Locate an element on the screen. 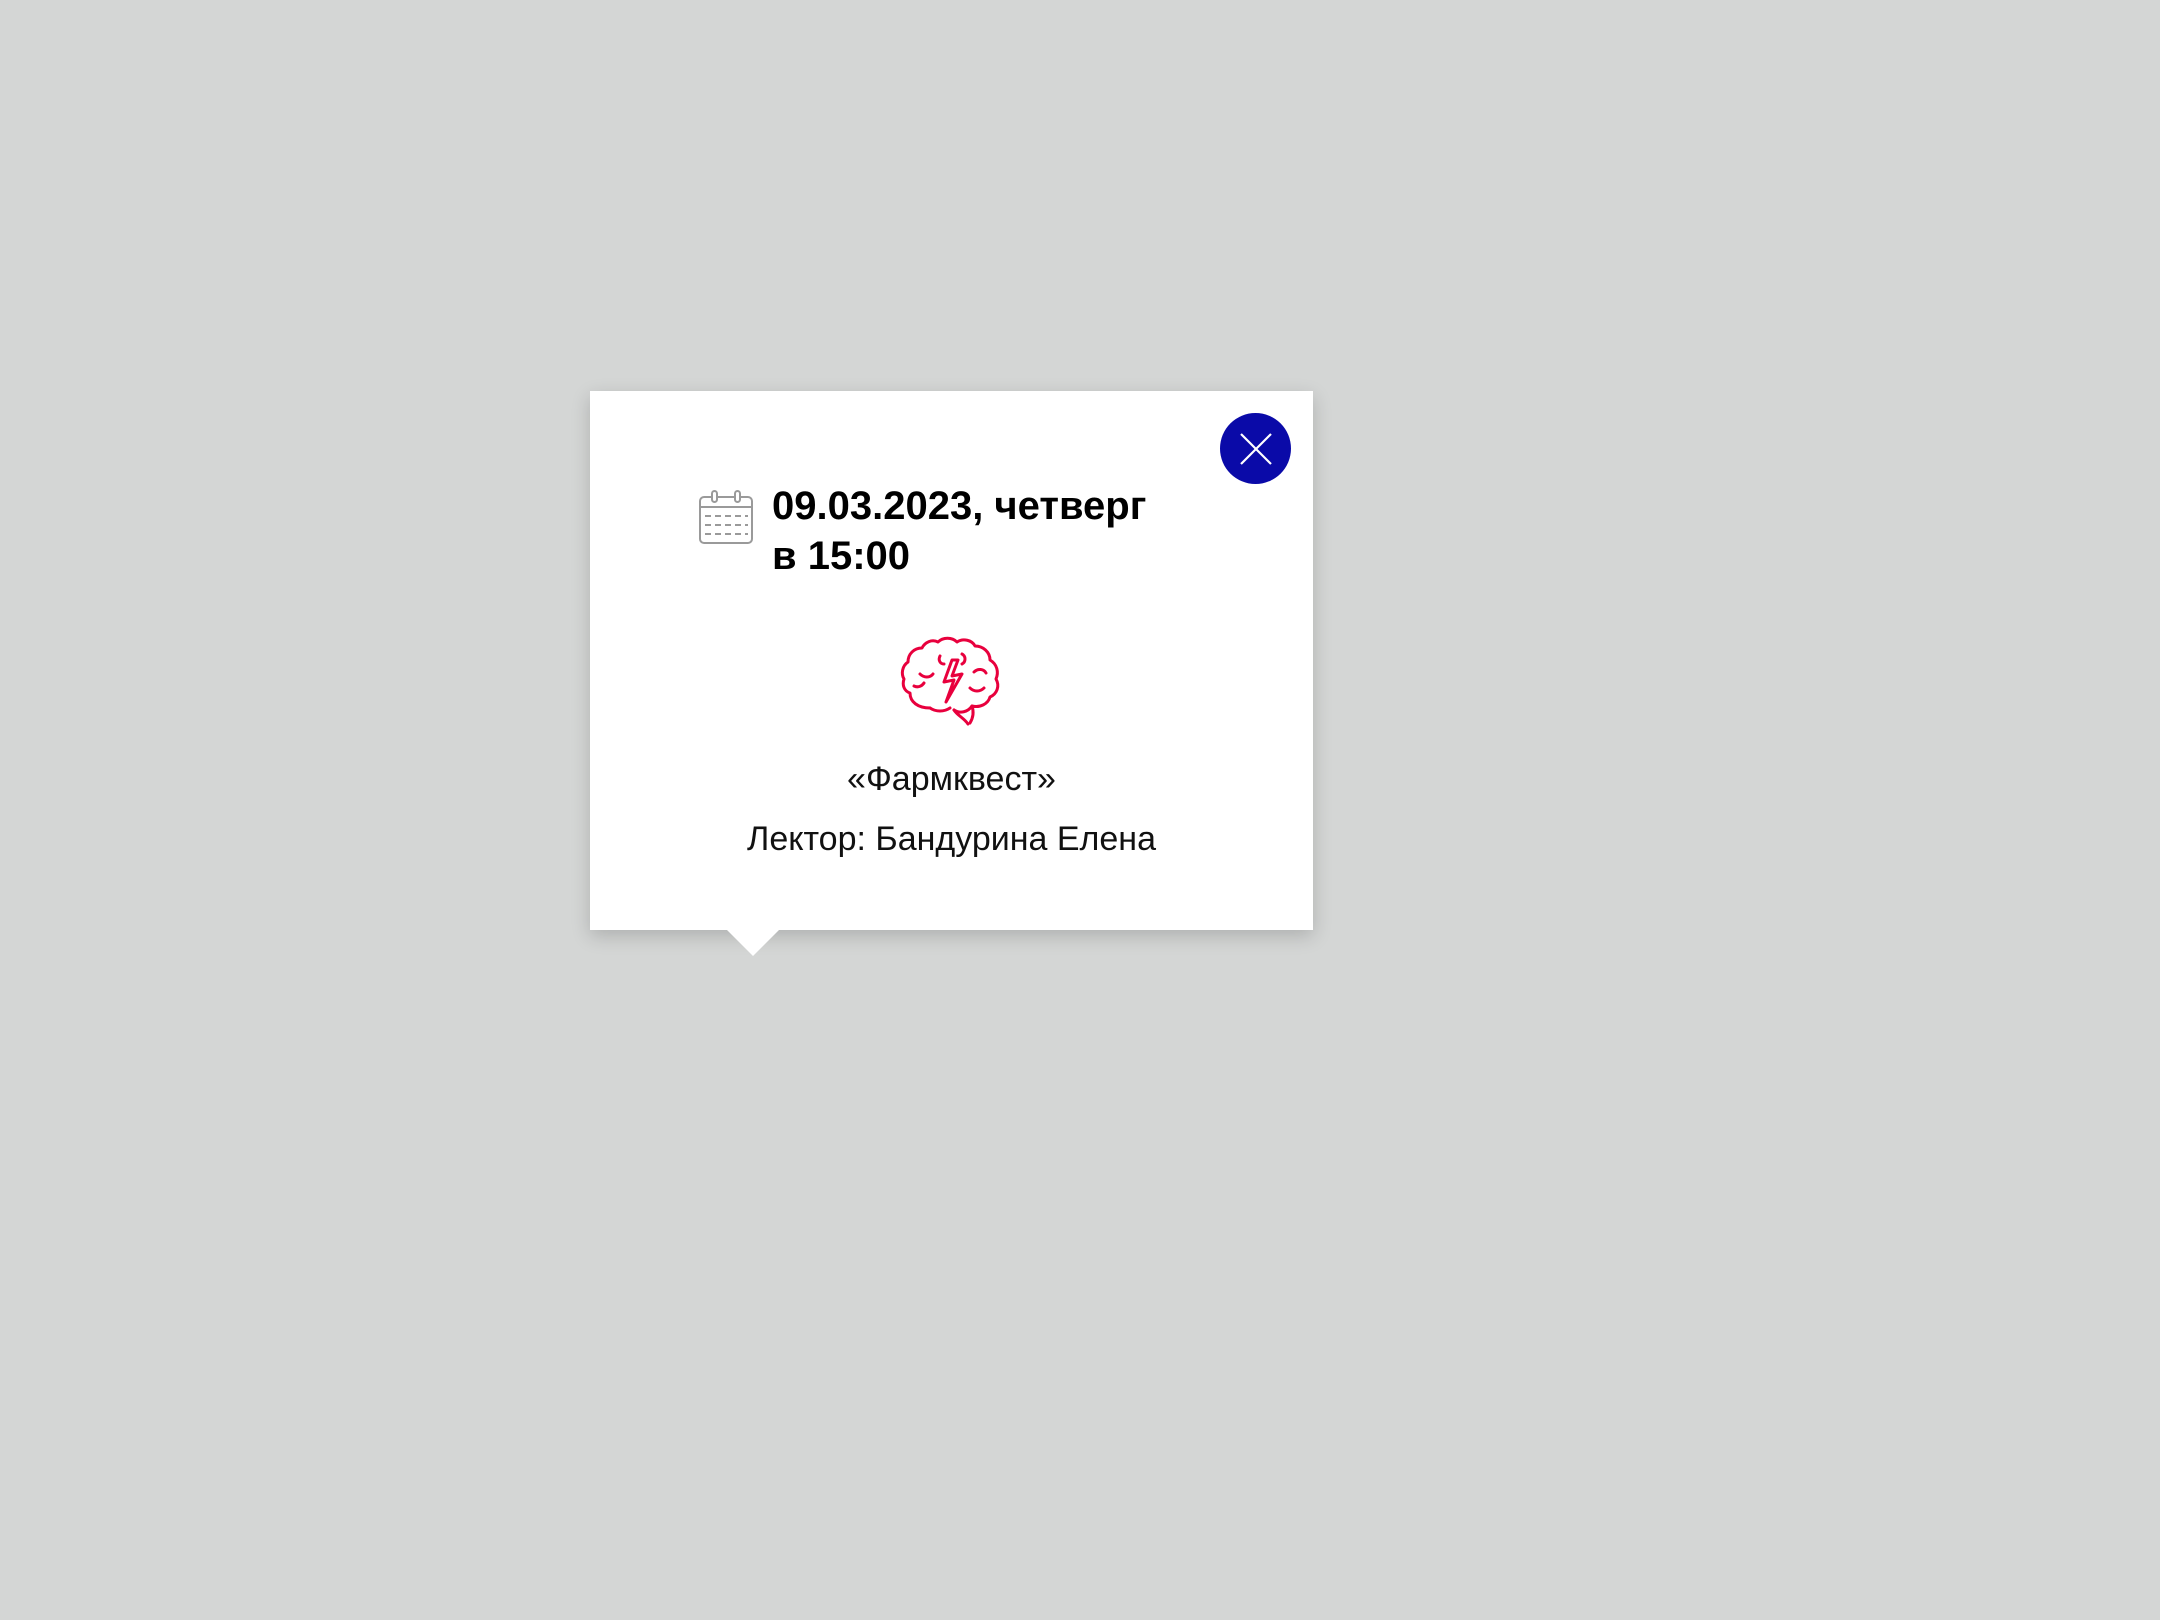  event-datetime: 09.03.2023, четверг в 15:00 is located at coordinates (959, 531).